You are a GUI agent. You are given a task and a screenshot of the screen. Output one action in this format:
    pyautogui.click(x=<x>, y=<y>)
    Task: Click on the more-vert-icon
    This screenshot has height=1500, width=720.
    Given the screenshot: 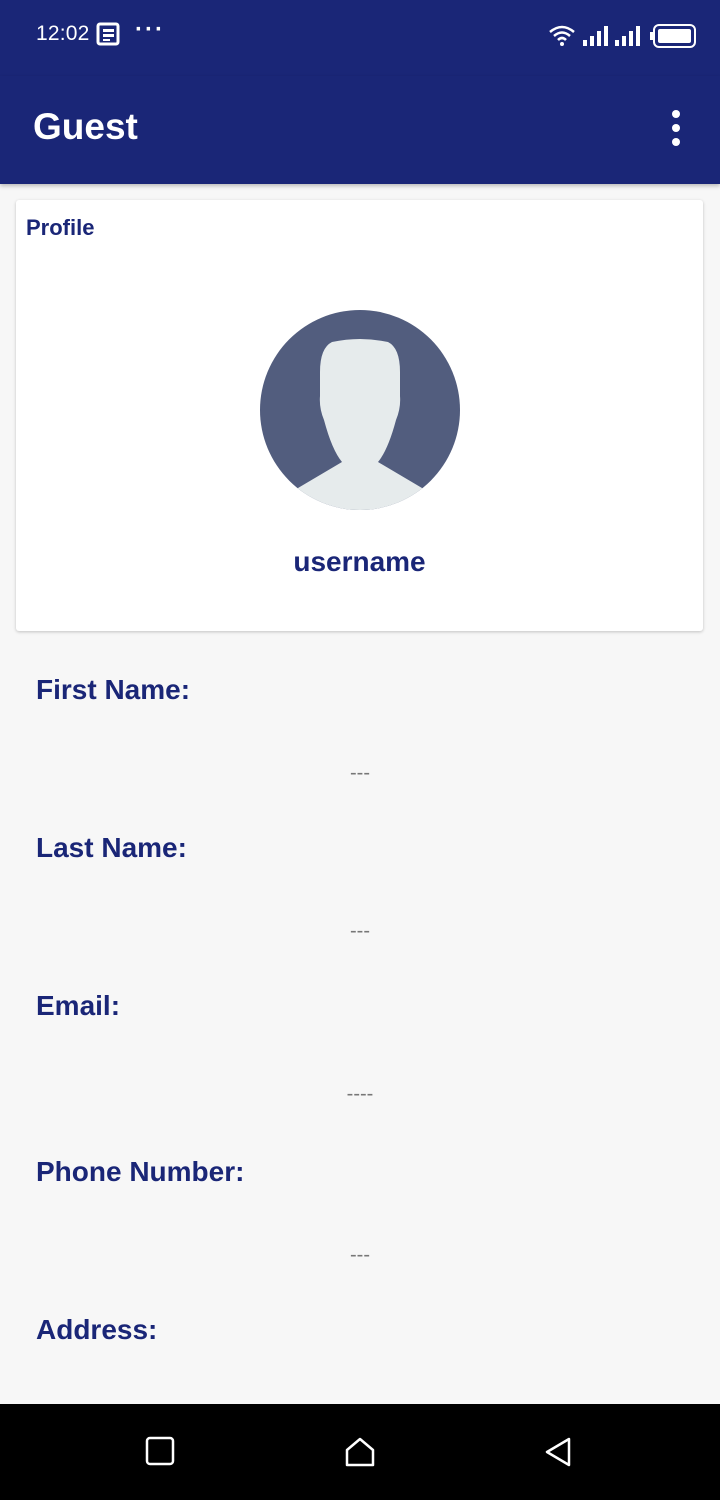 What is the action you would take?
    pyautogui.click(x=676, y=128)
    